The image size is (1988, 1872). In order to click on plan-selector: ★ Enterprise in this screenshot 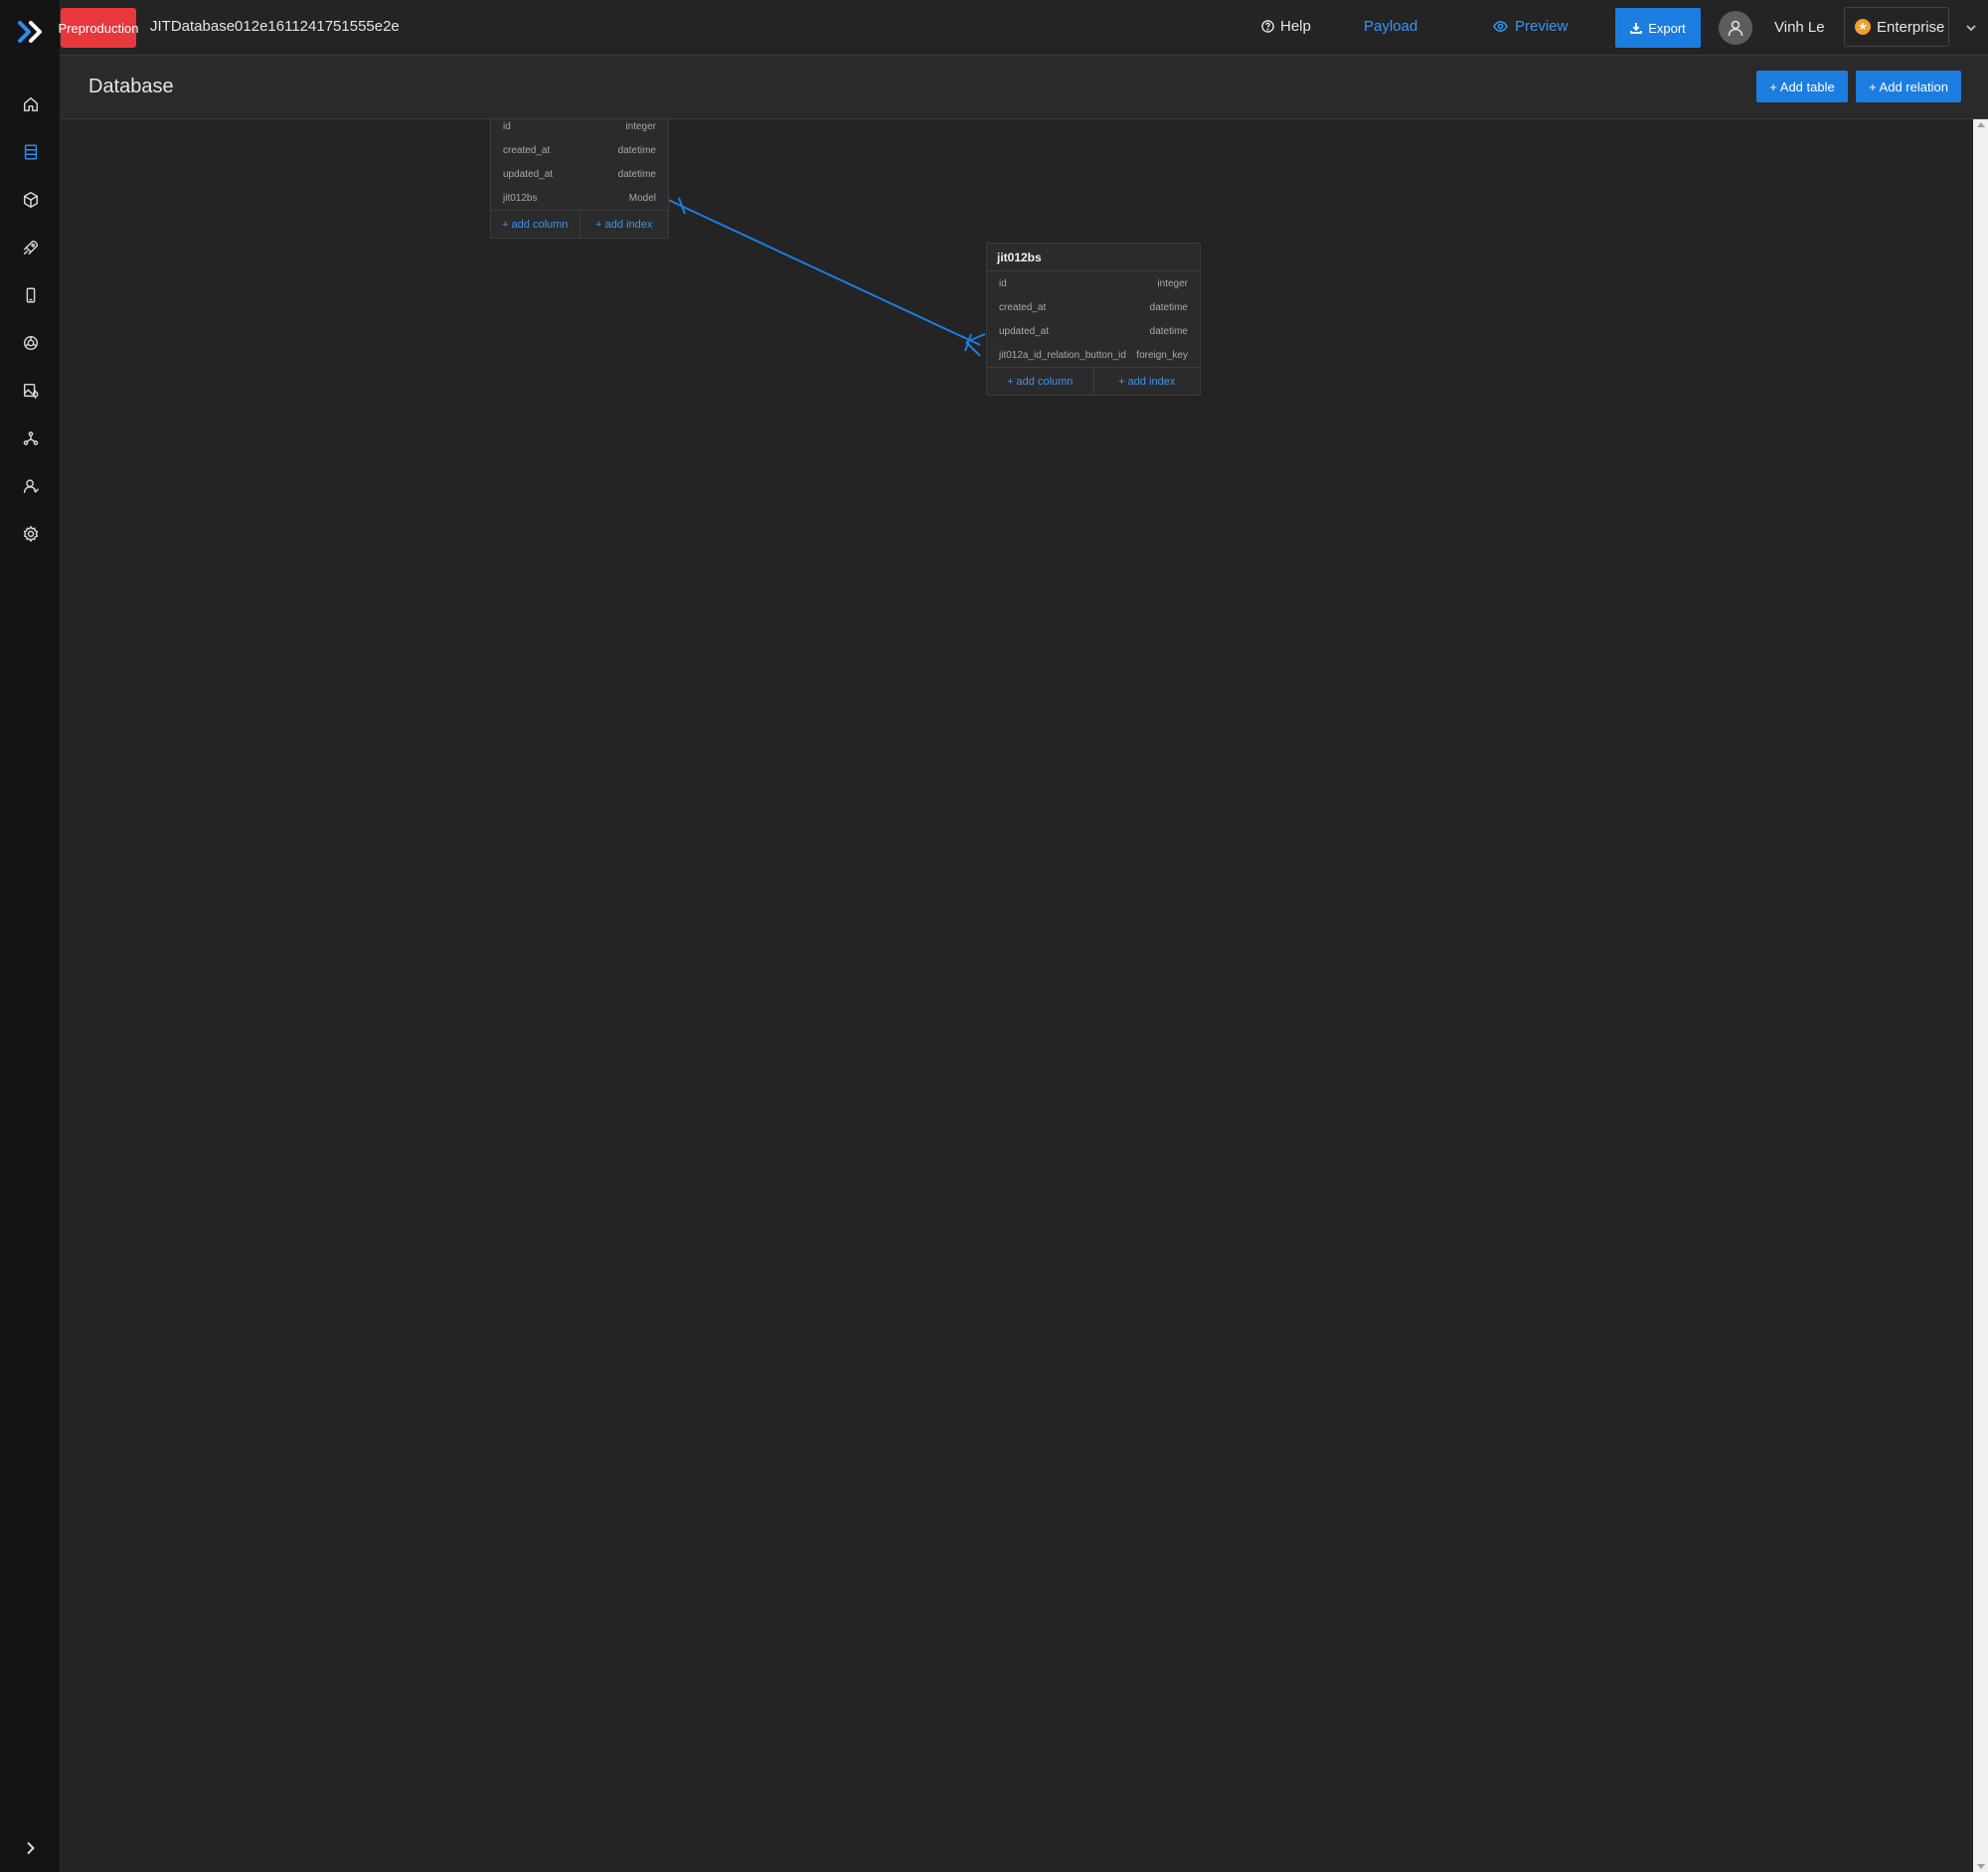, I will do `click(1896, 27)`.